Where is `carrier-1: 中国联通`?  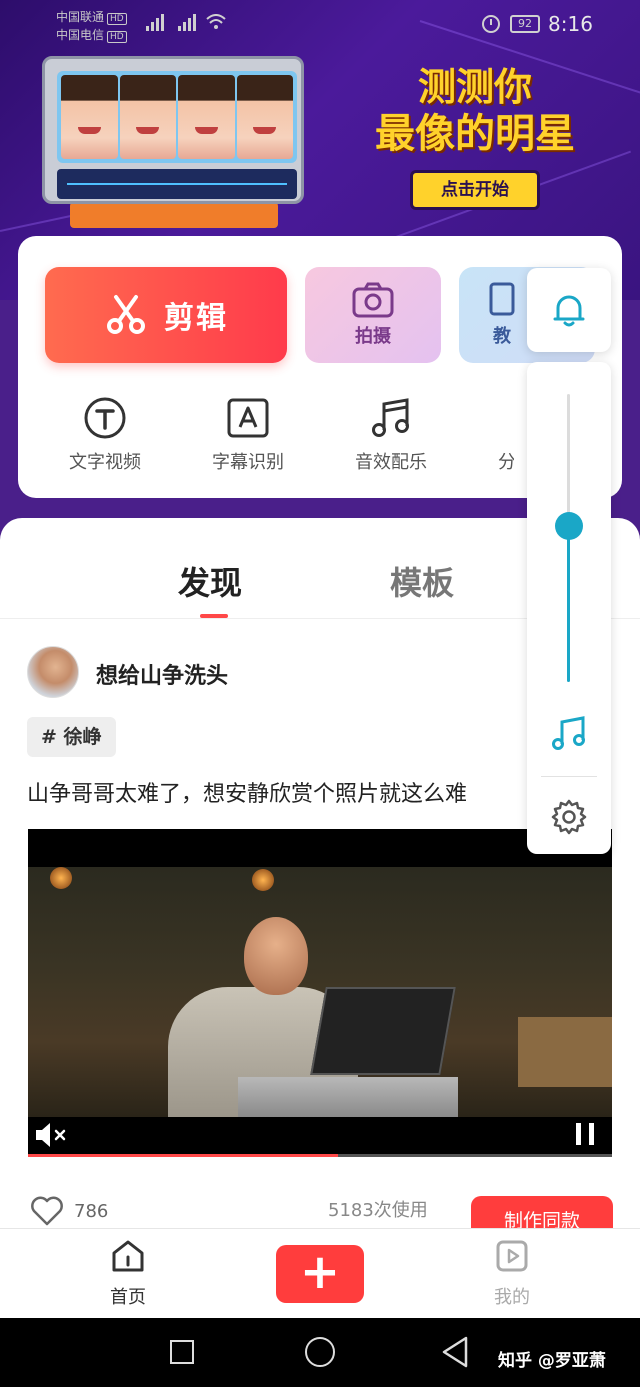 carrier-1: 中国联通 is located at coordinates (80, 17).